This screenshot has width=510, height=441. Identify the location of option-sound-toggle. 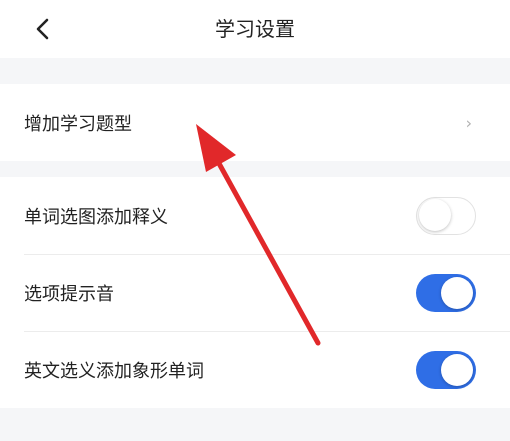
(446, 292).